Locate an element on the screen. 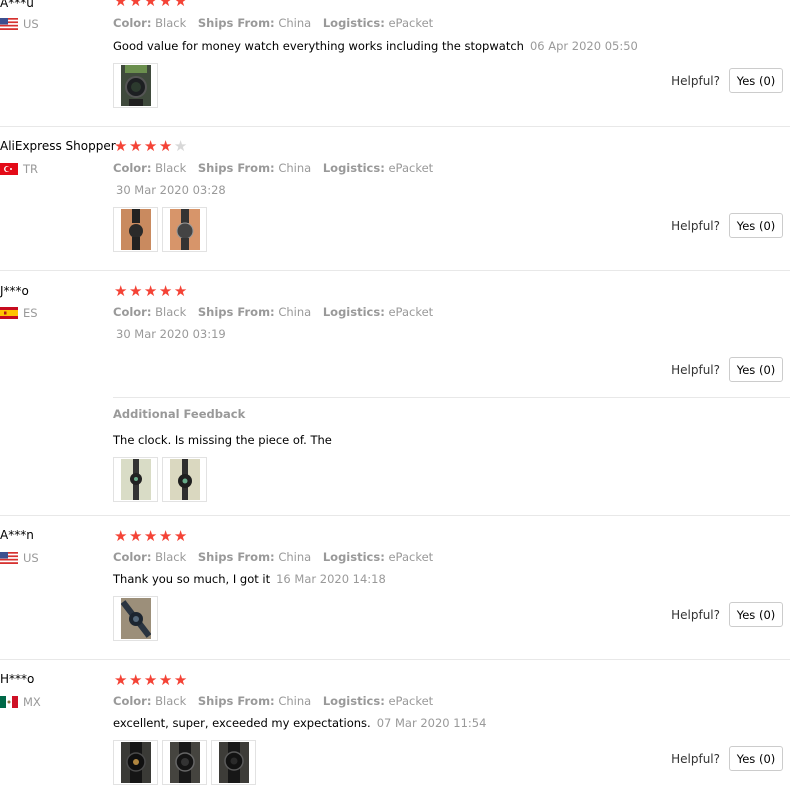 The height and width of the screenshot is (790, 790). country-code: MX is located at coordinates (32, 702).